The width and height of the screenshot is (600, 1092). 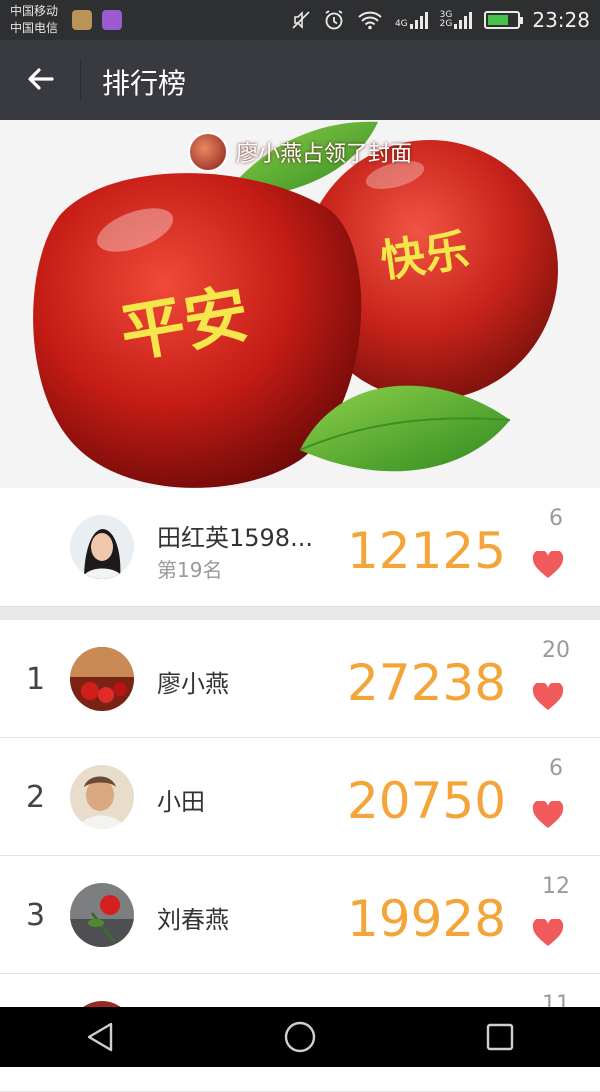 I want to click on recents-icon, so click(x=500, y=1037).